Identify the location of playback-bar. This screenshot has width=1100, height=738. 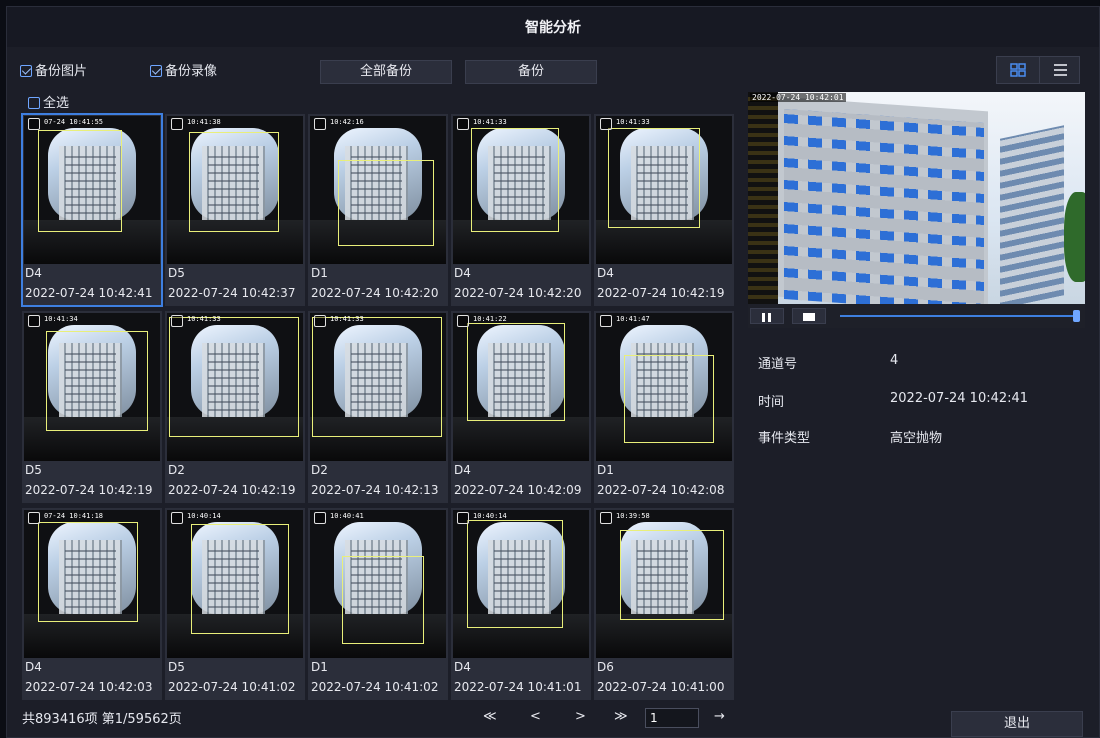
(916, 316).